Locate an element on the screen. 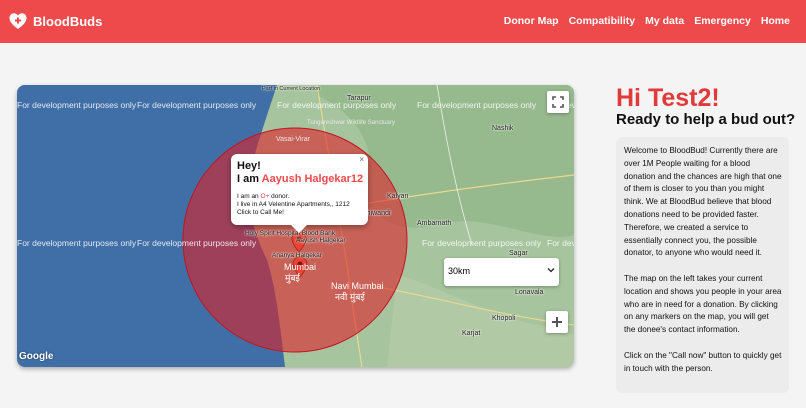 The width and height of the screenshot is (806, 408). fullscreen-icon is located at coordinates (558, 102).